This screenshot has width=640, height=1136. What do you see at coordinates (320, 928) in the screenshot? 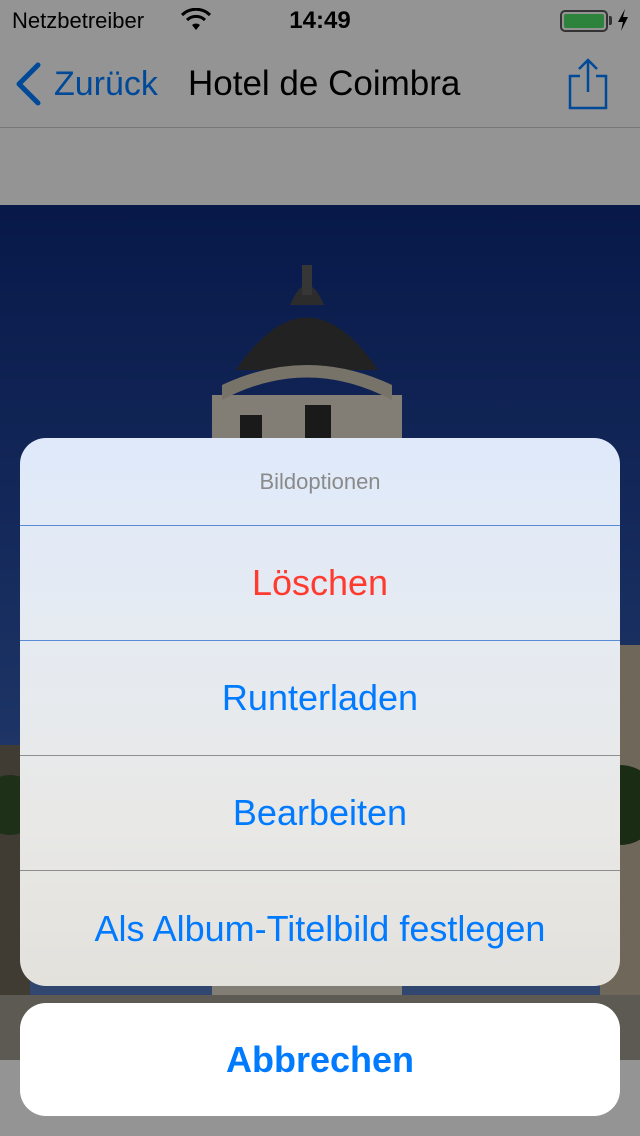
I see `set-album-cover-button: Als Album-Titelbild festlegen` at bounding box center [320, 928].